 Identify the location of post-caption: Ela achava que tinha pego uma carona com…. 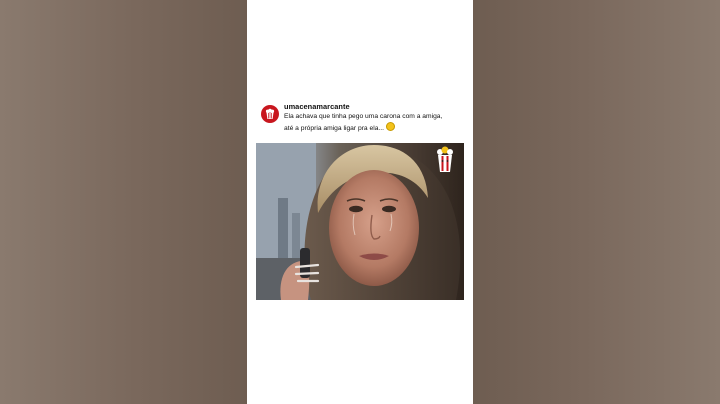
(384, 123).